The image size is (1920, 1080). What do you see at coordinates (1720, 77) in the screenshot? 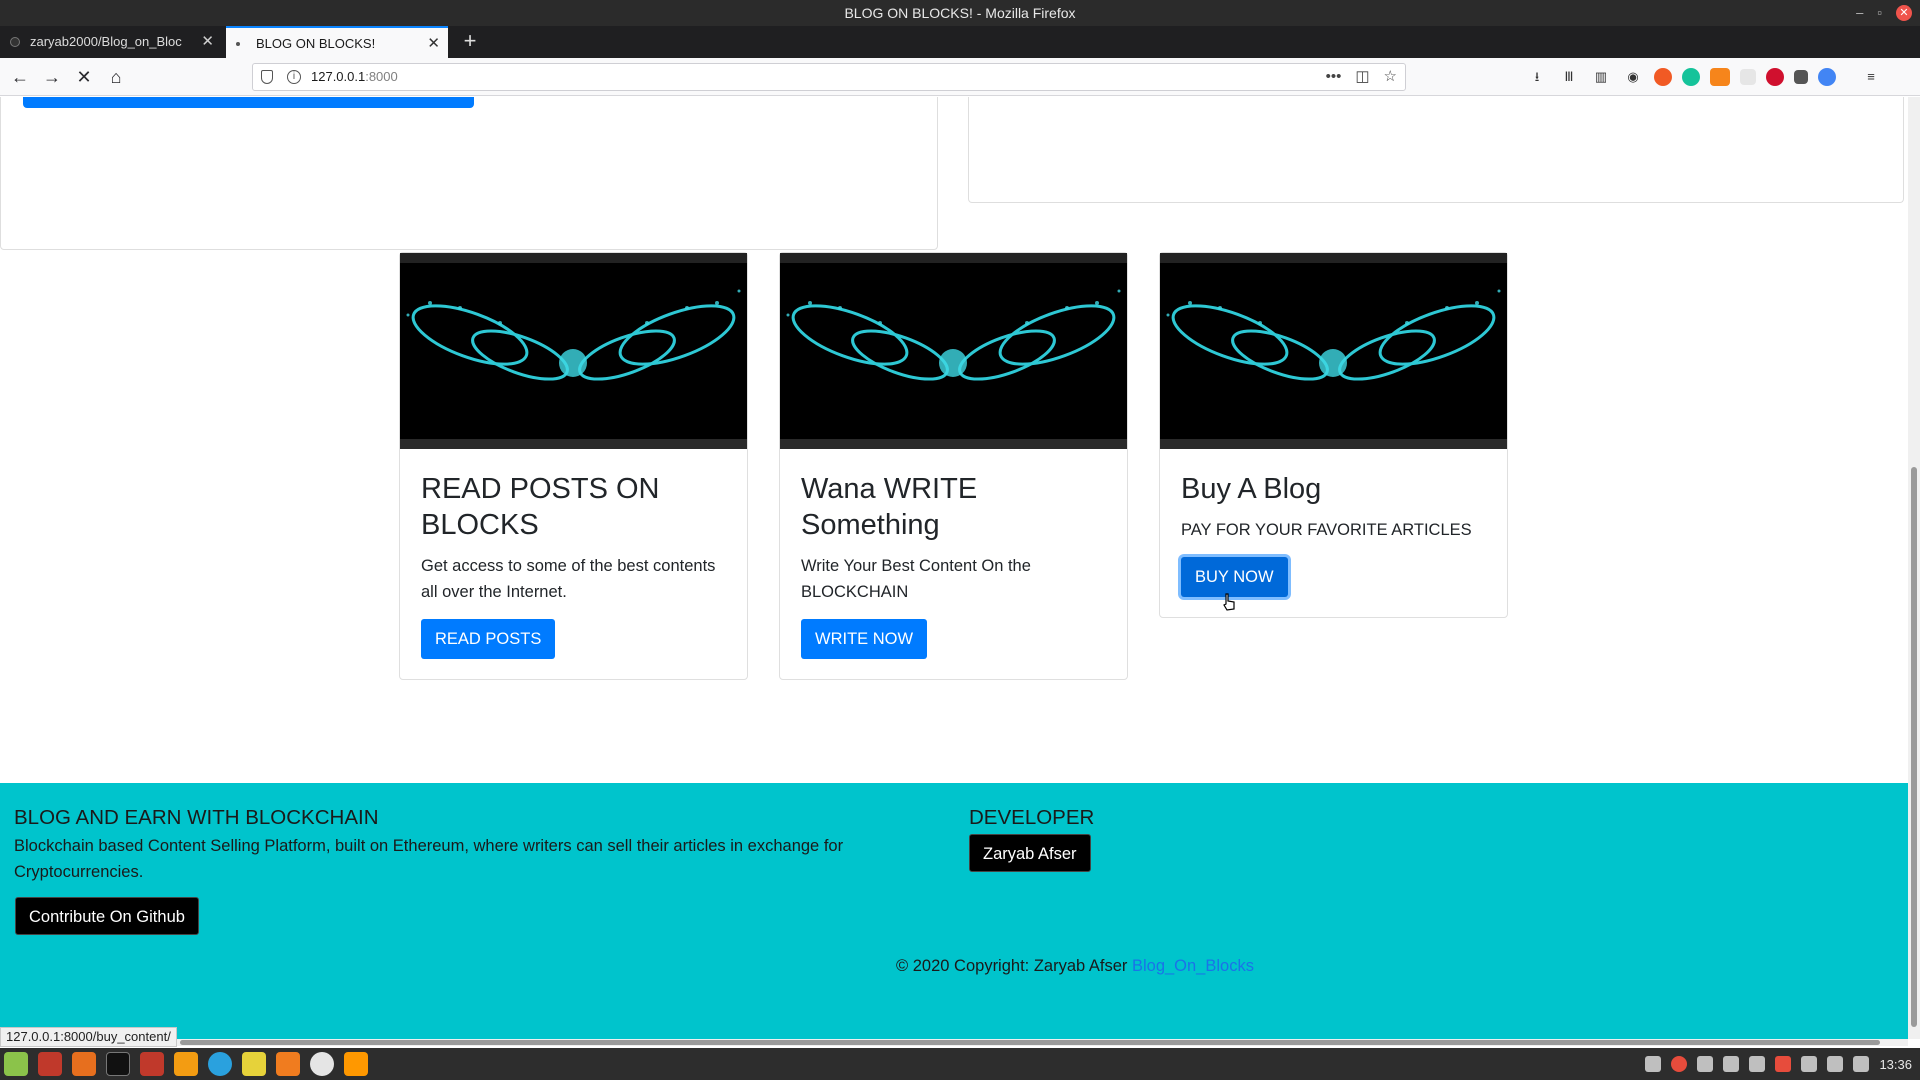
I see `metamask-icon` at bounding box center [1720, 77].